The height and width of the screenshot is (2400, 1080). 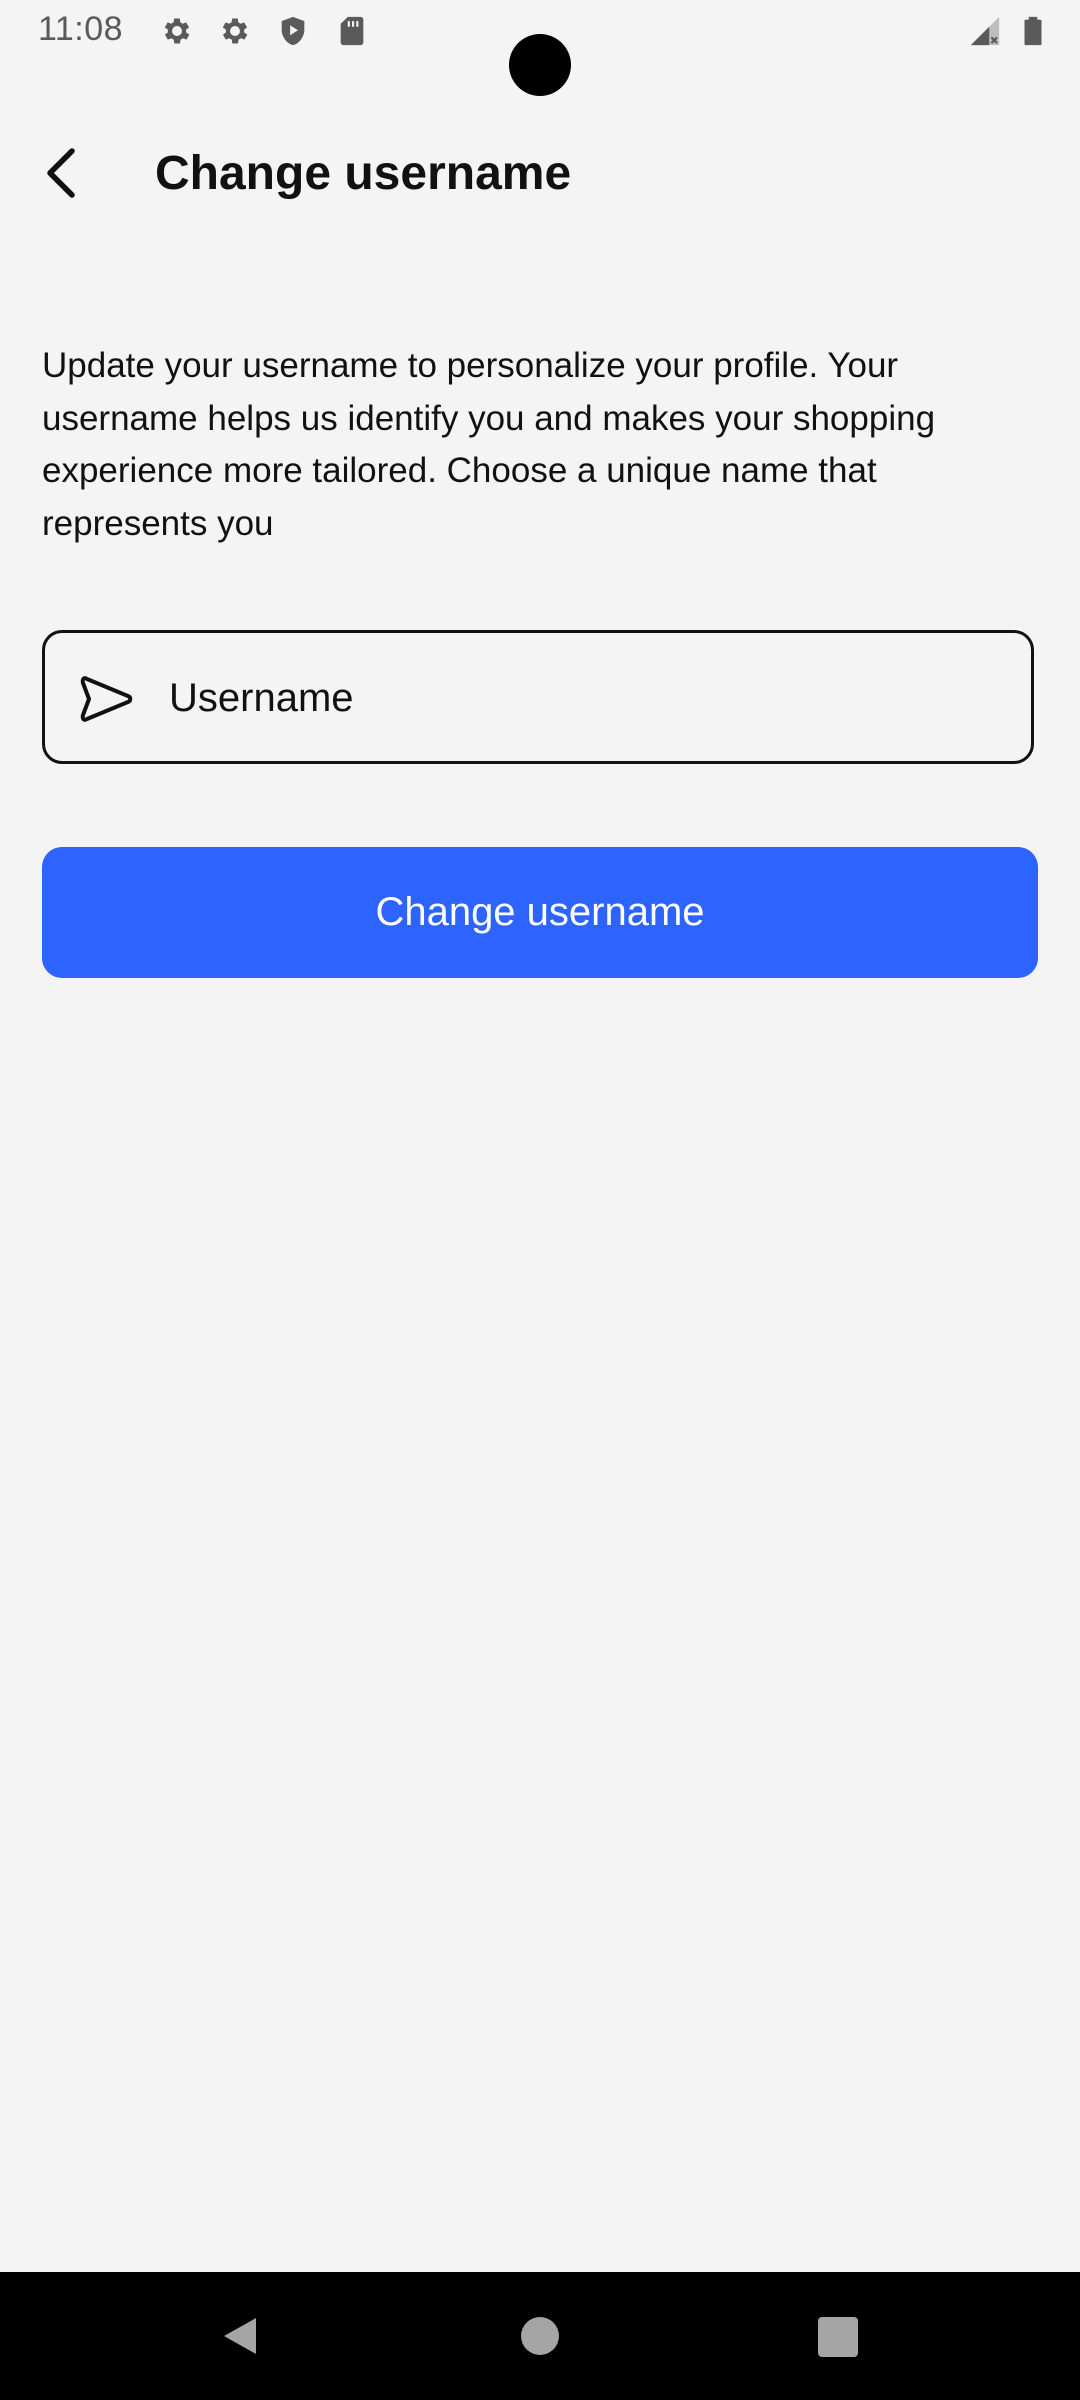 What do you see at coordinates (363, 173) in the screenshot?
I see `page-title: Change username` at bounding box center [363, 173].